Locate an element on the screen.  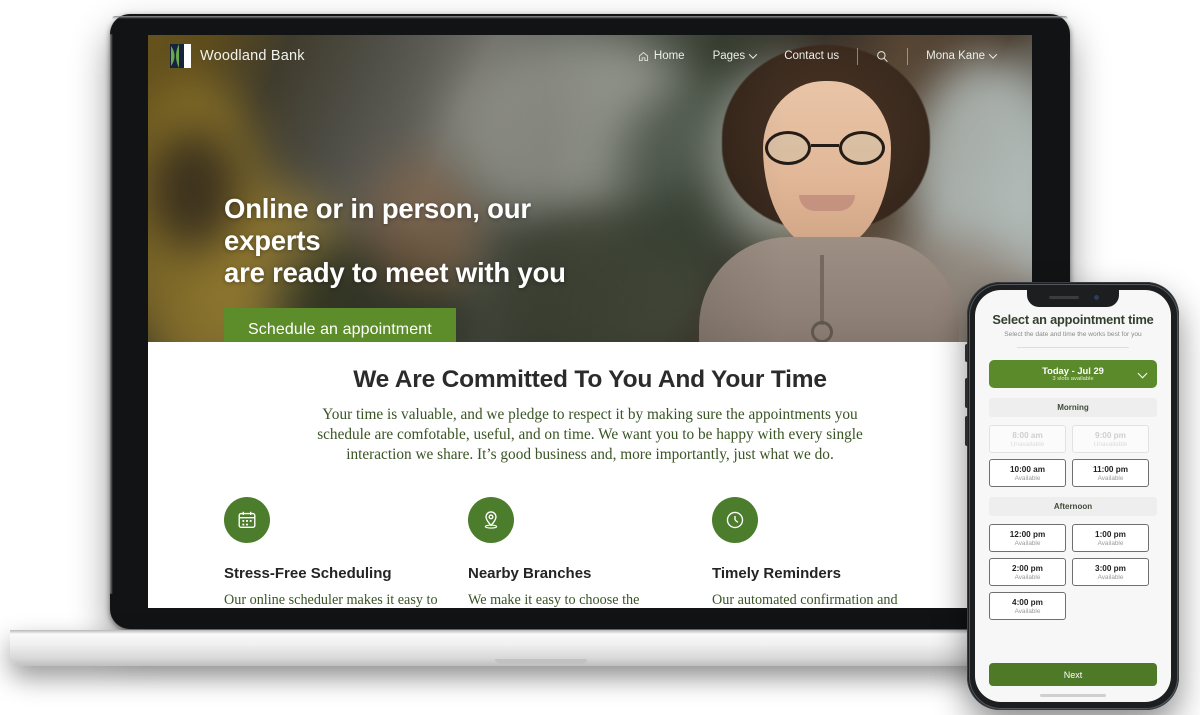
section-band-afternoon: Afternoon is located at coordinates (1073, 506).